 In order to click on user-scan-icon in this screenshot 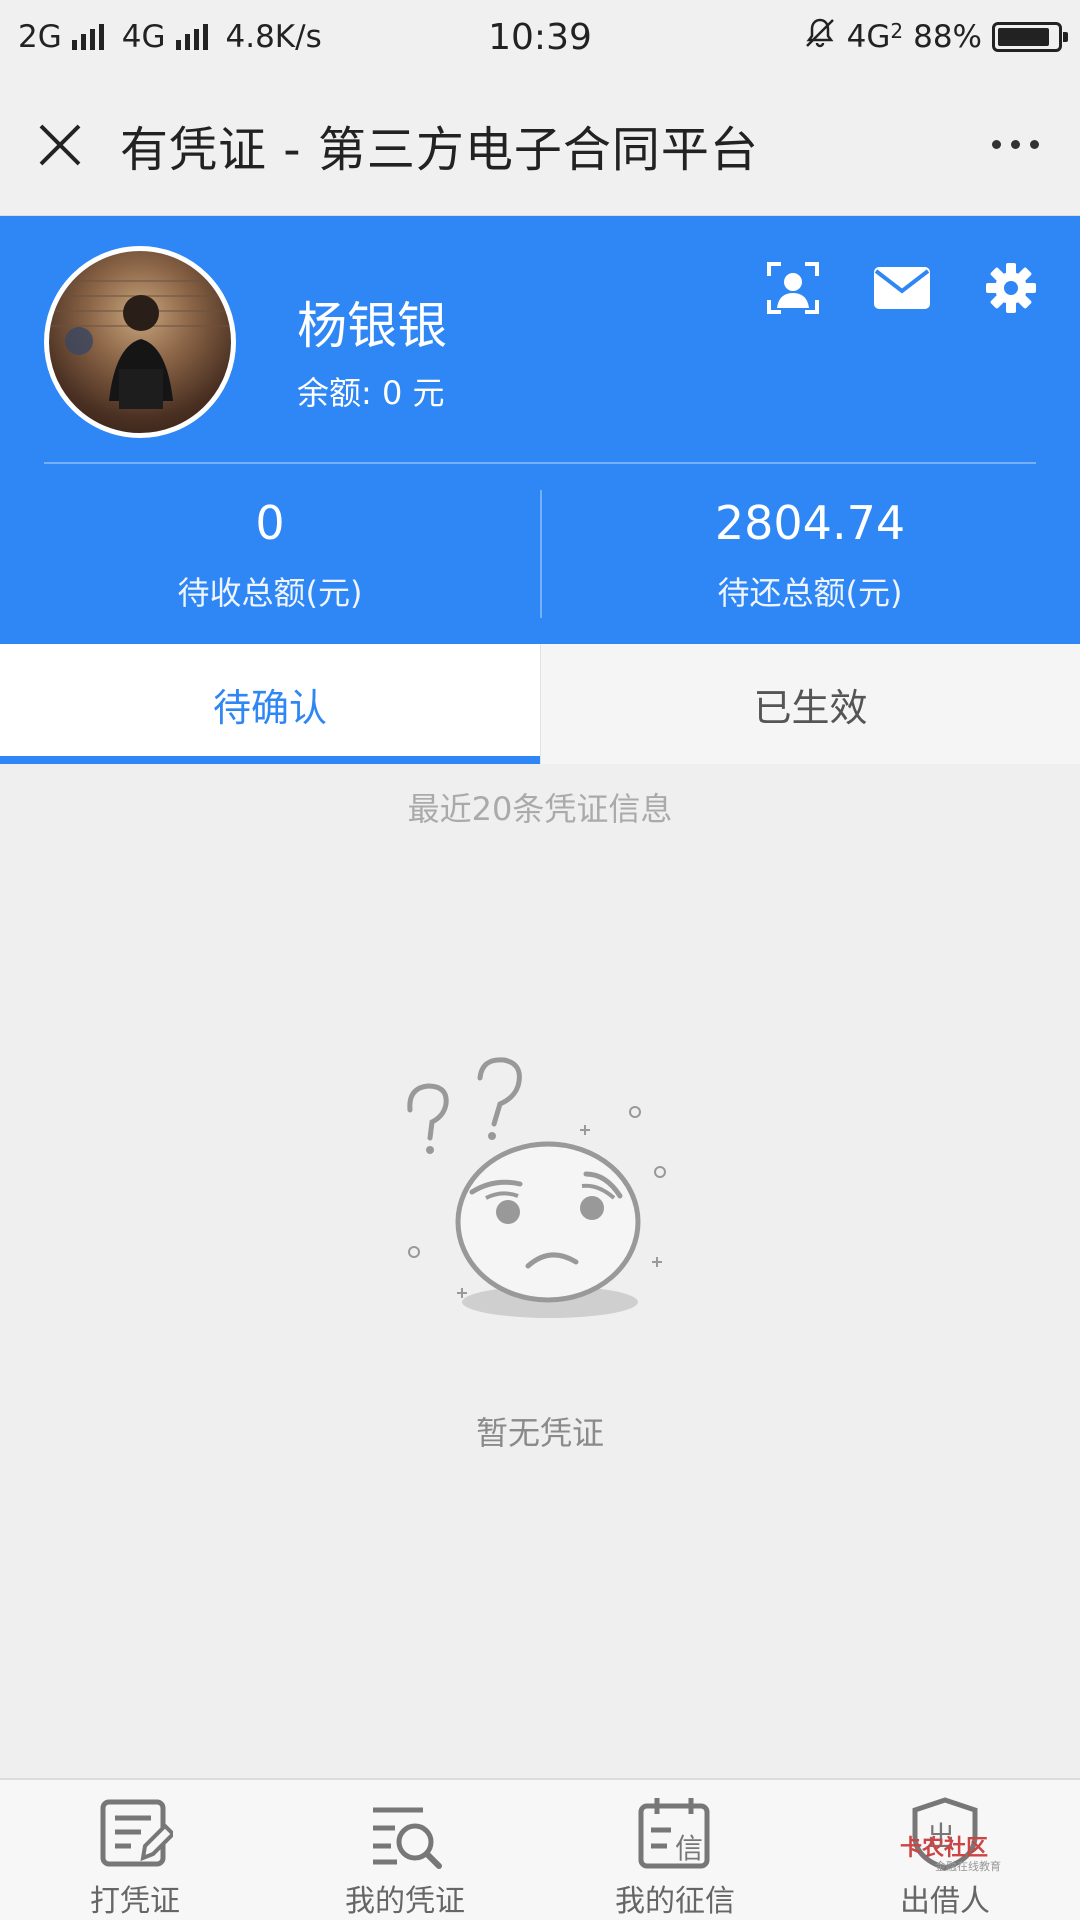, I will do `click(793, 288)`.